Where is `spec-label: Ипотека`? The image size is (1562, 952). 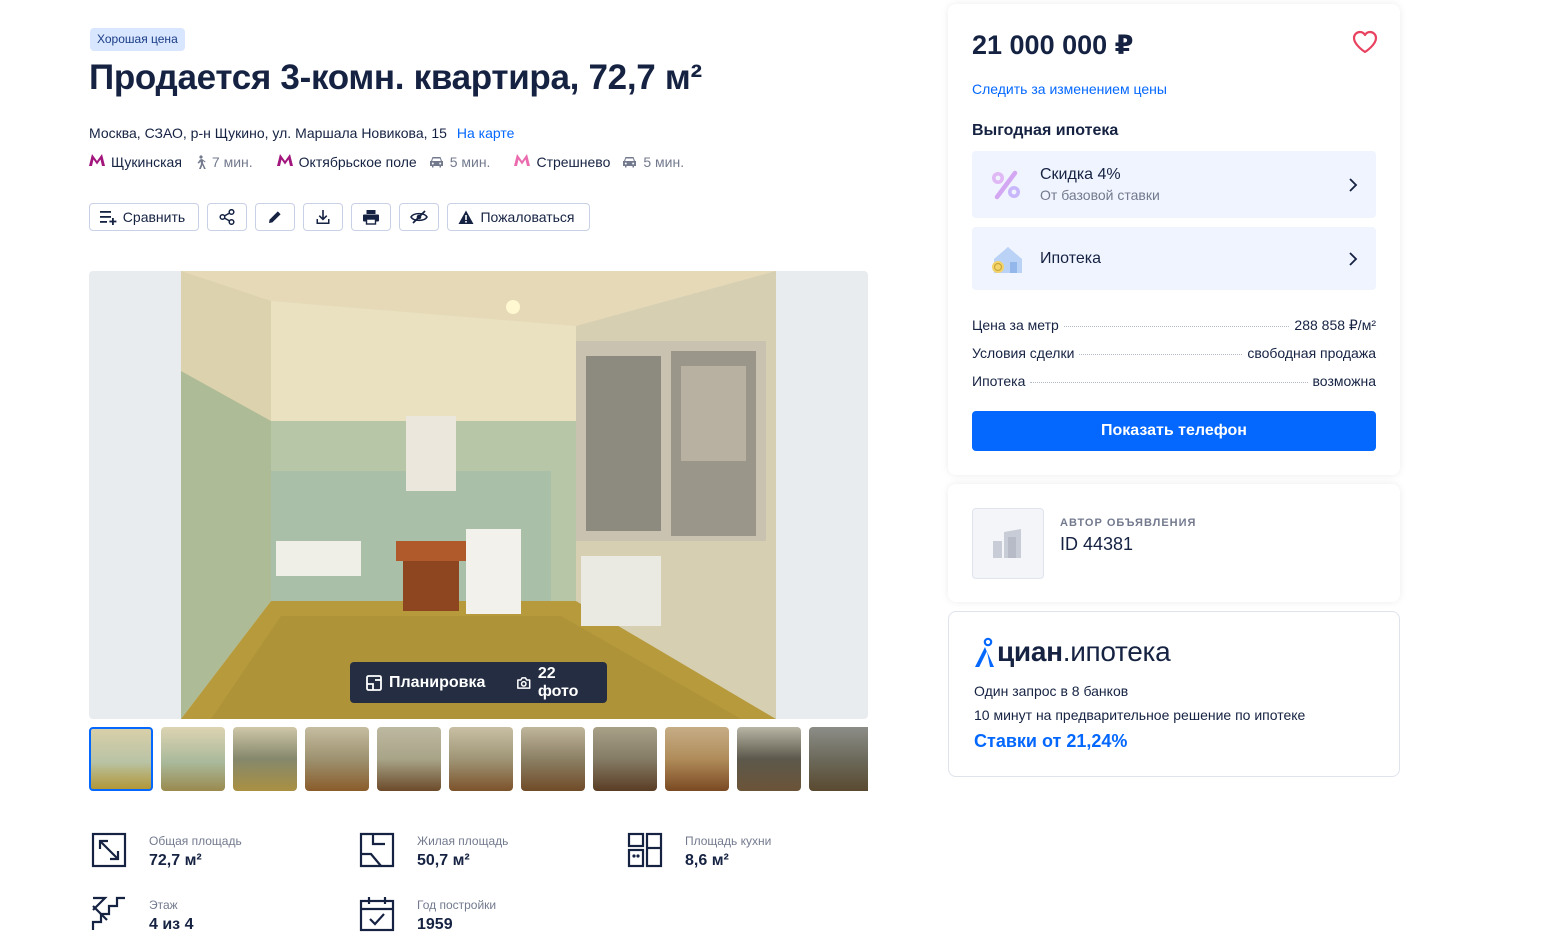 spec-label: Ипотека is located at coordinates (999, 381).